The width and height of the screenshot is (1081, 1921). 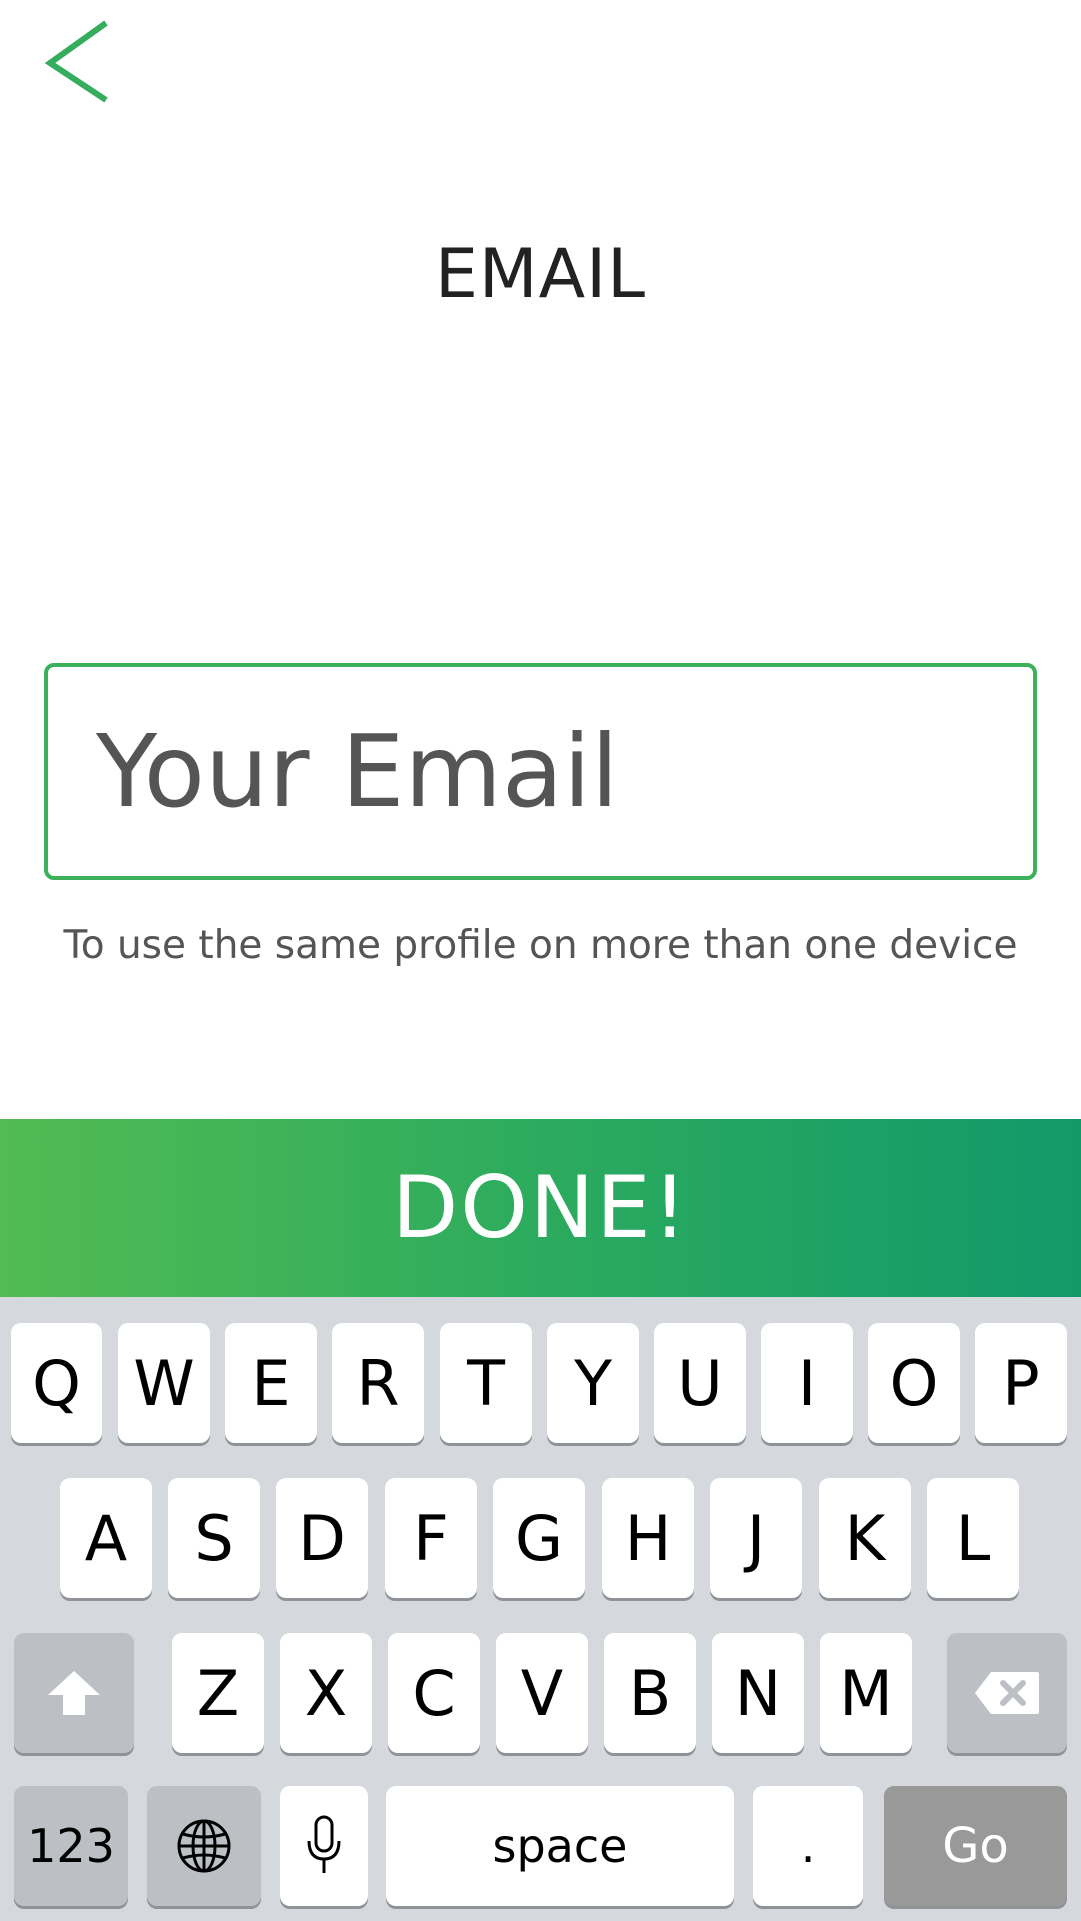 What do you see at coordinates (539, 1538) in the screenshot?
I see `key-g: G` at bounding box center [539, 1538].